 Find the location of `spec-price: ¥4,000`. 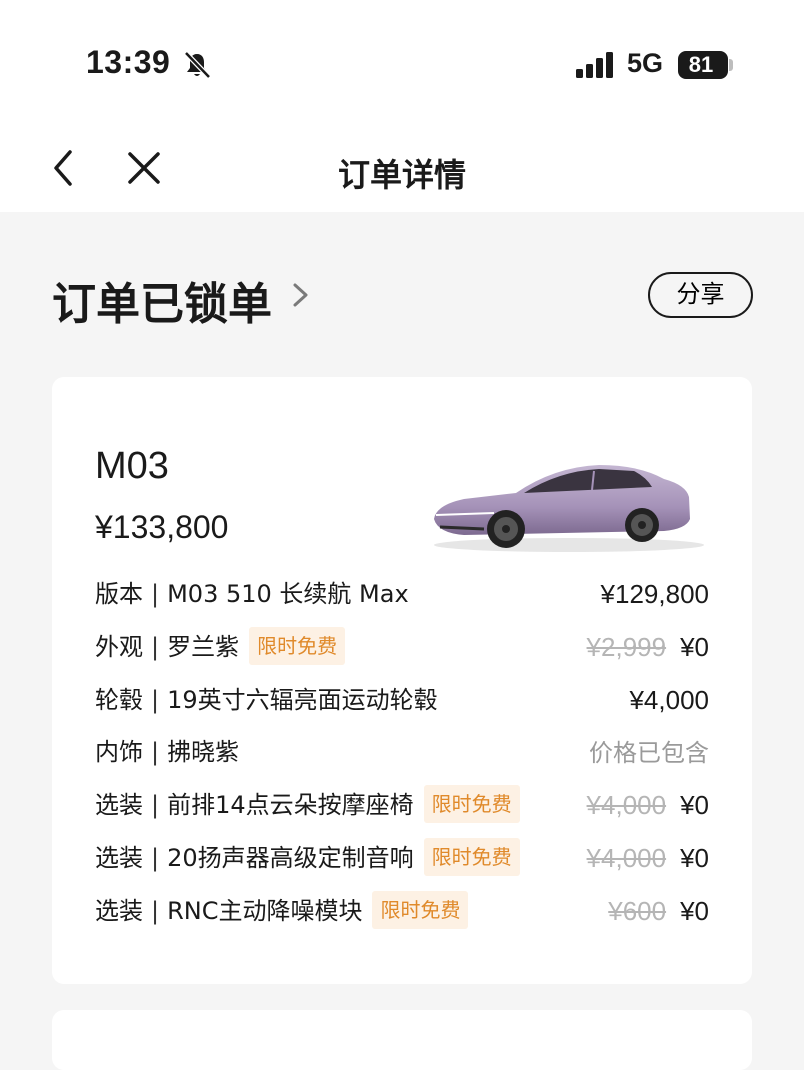

spec-price: ¥4,000 is located at coordinates (669, 699).